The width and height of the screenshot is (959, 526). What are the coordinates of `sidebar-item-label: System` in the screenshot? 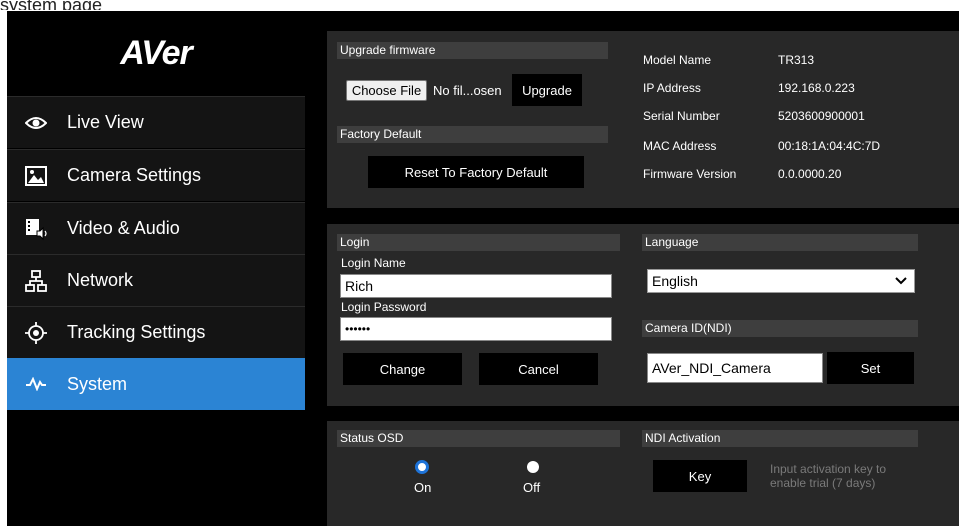 It's located at (97, 383).